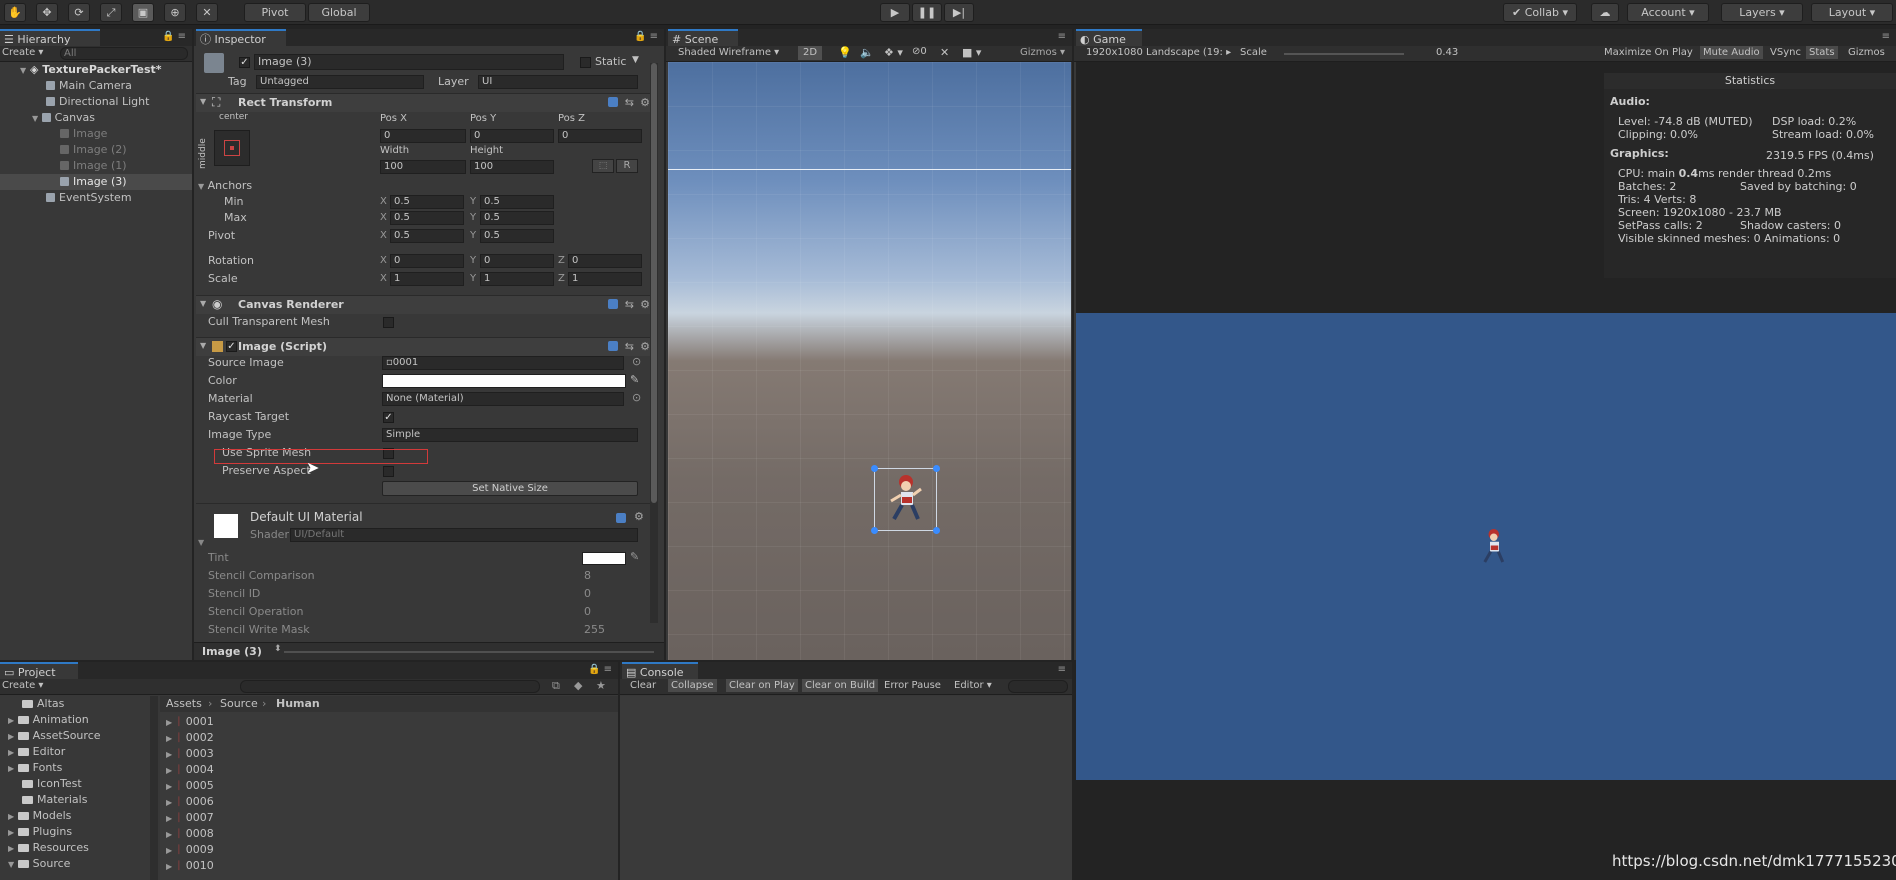 This screenshot has width=1896, height=880. I want to click on filter-type-icon: ⧉, so click(556, 686).